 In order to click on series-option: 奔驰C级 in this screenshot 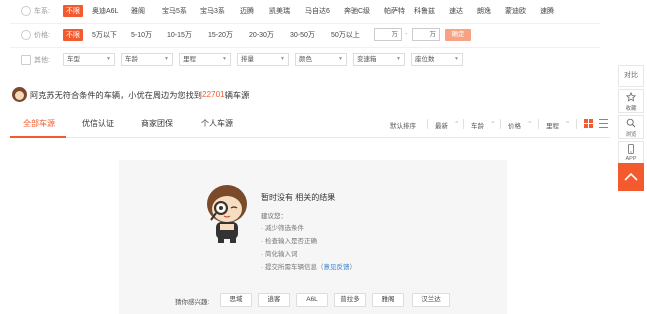, I will do `click(357, 11)`.